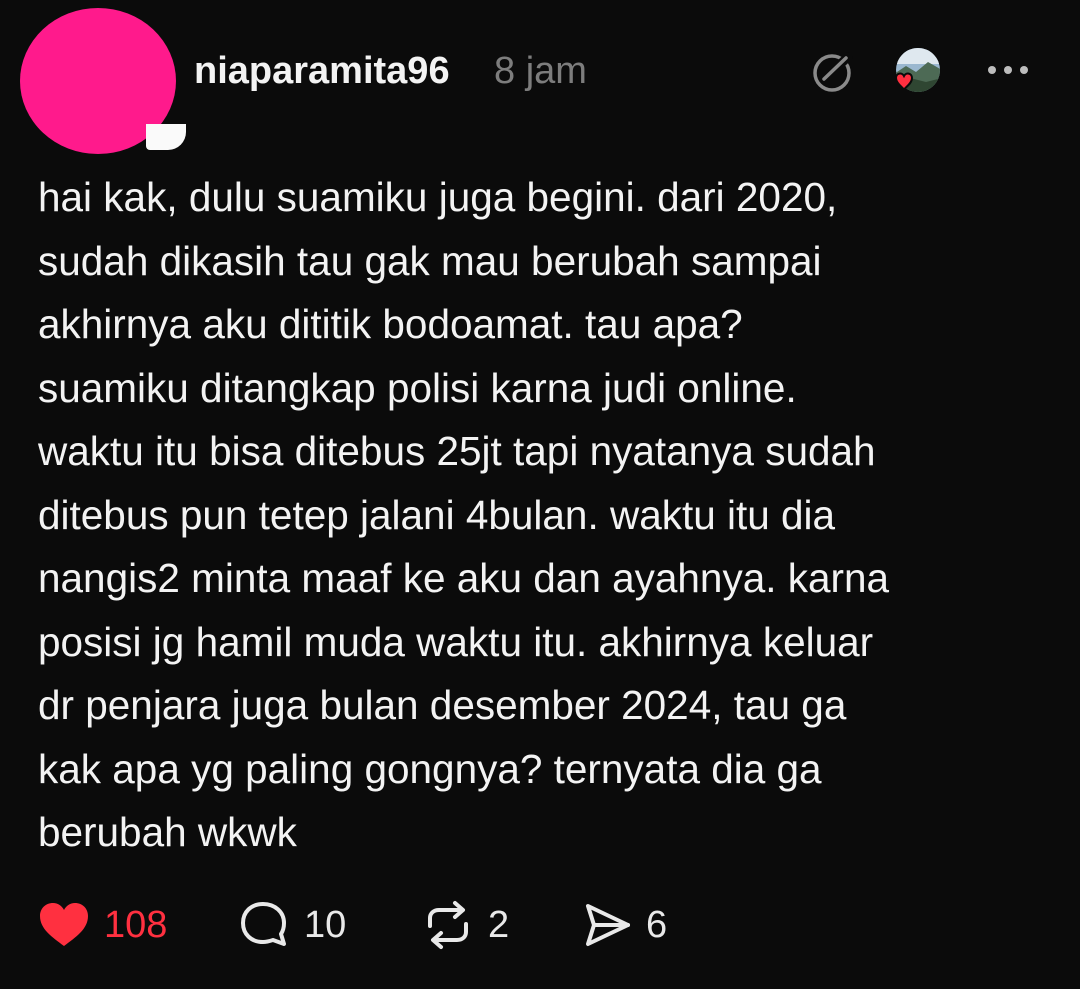 The height and width of the screenshot is (989, 1080). Describe the element at coordinates (103, 81) in the screenshot. I see `author-avatar` at that location.